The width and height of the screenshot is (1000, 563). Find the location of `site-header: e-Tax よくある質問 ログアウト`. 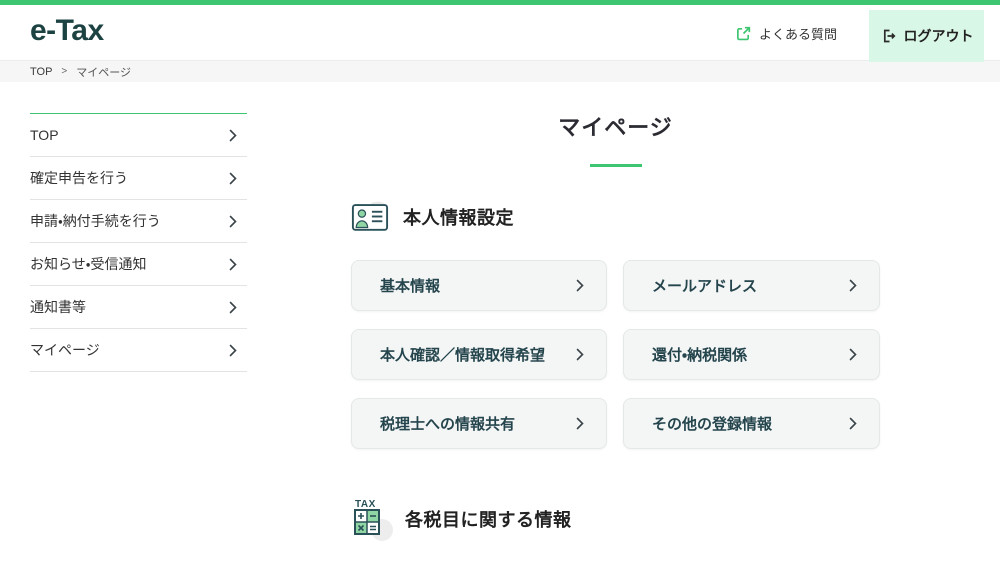

site-header: e-Tax よくある質問 ログアウト is located at coordinates (500, 33).